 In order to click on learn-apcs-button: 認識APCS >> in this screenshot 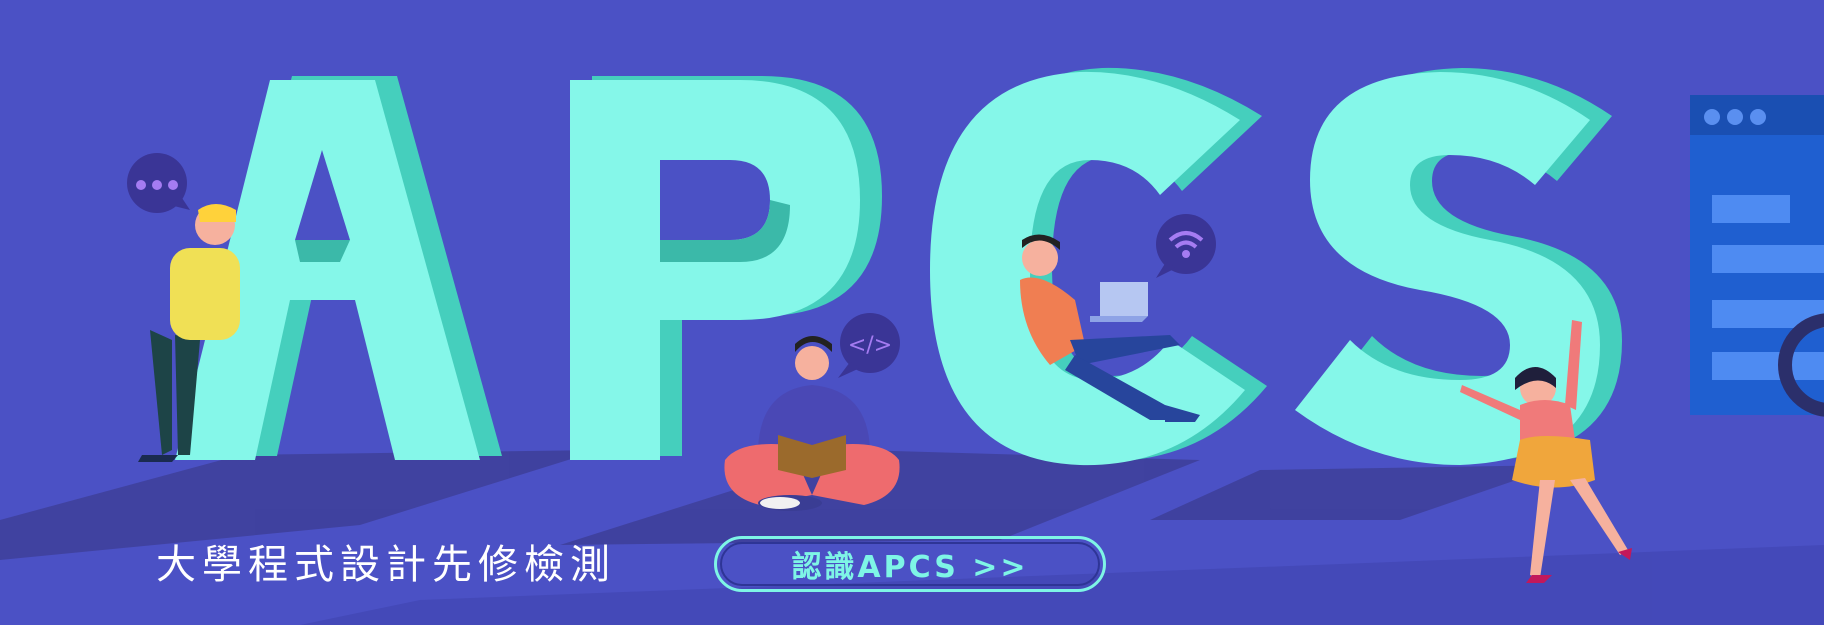, I will do `click(910, 564)`.